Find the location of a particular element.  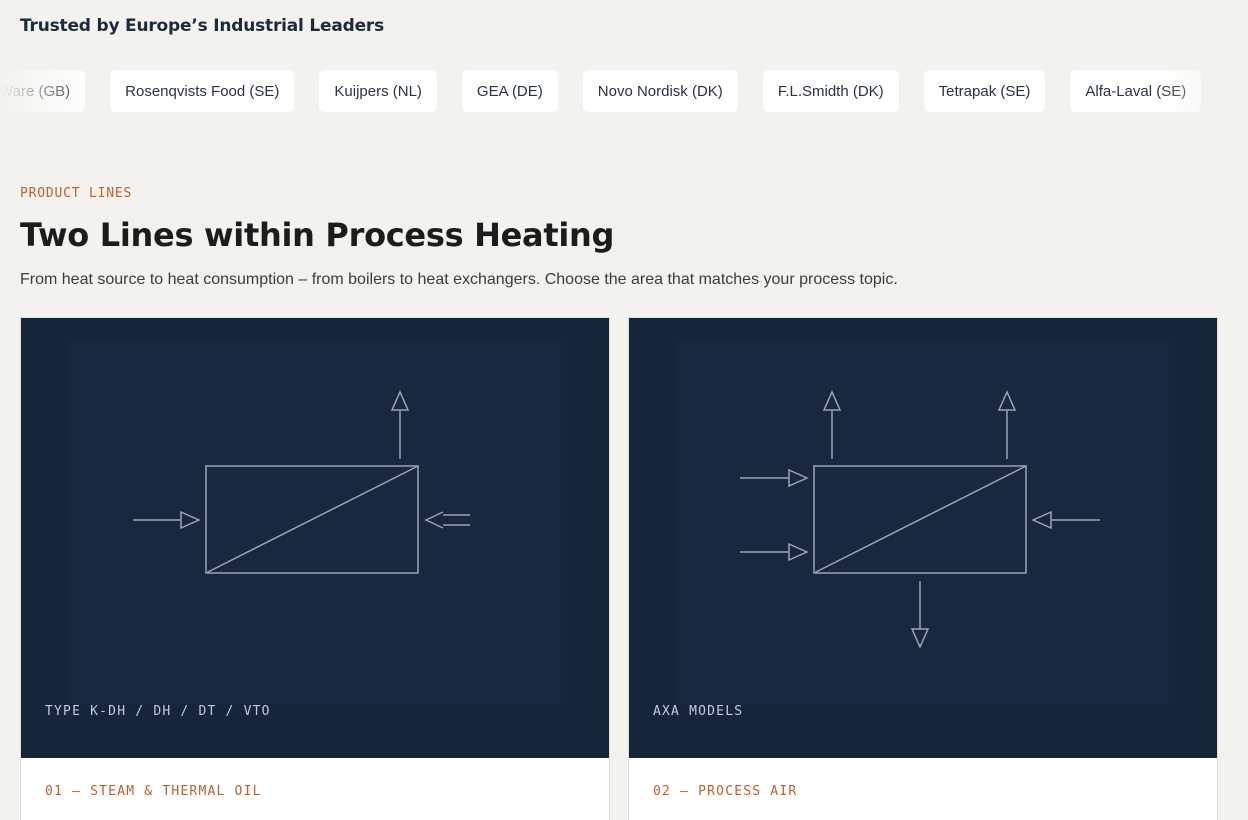

card-number-label: 02 — PROCESS AIR is located at coordinates (725, 791).